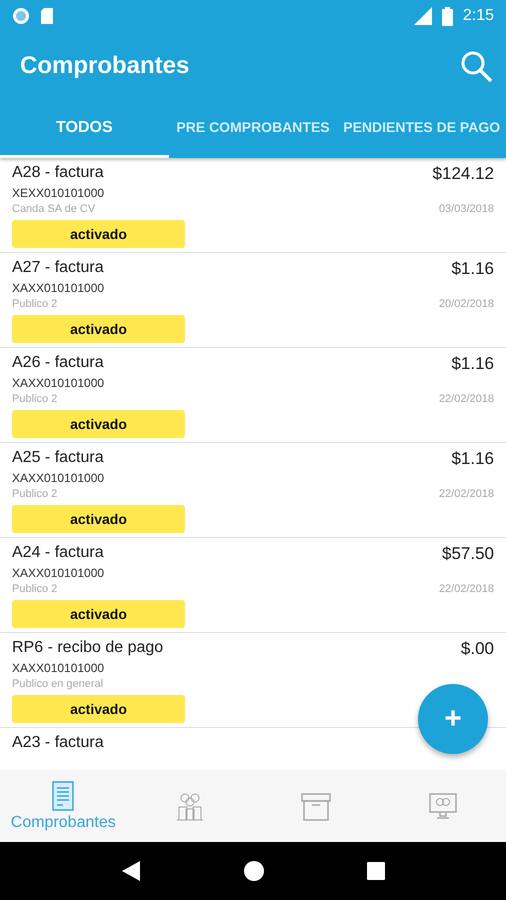 This screenshot has height=900, width=506. I want to click on add-button: +, so click(453, 719).